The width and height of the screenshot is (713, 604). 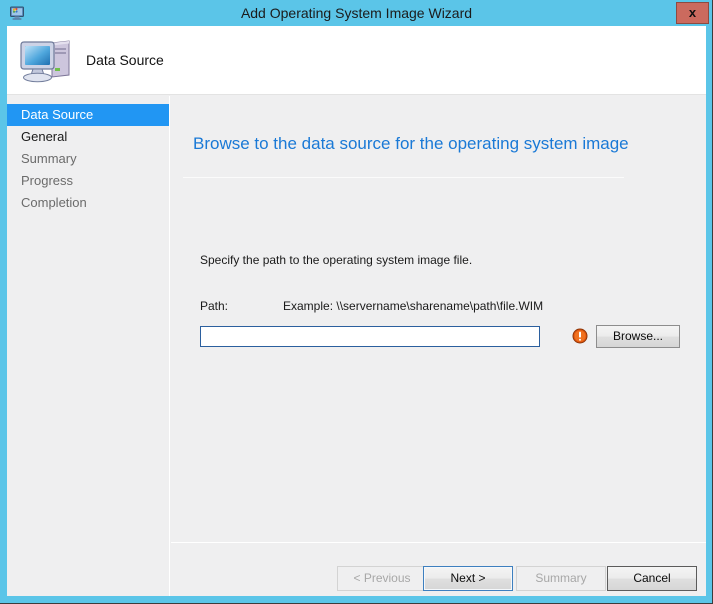 I want to click on next-button: Next >, so click(x=468, y=578).